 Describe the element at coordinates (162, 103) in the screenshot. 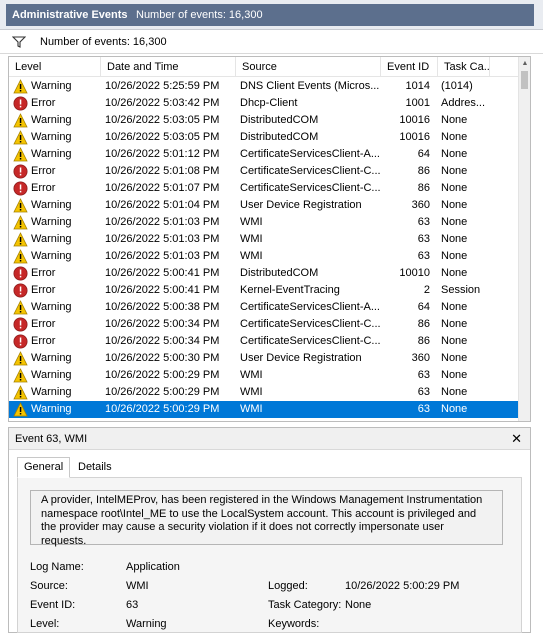

I see `row-date: 10/26/2022 5:03:42 PM` at that location.